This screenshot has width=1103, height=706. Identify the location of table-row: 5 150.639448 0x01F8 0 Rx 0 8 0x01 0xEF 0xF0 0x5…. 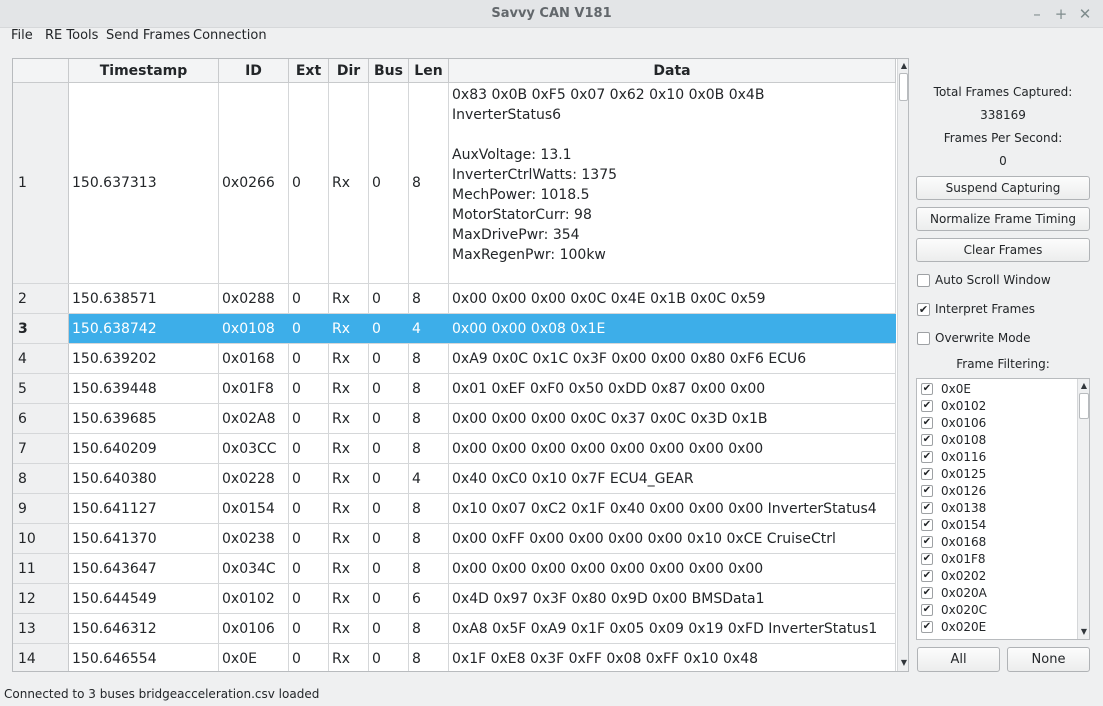
(454, 389).